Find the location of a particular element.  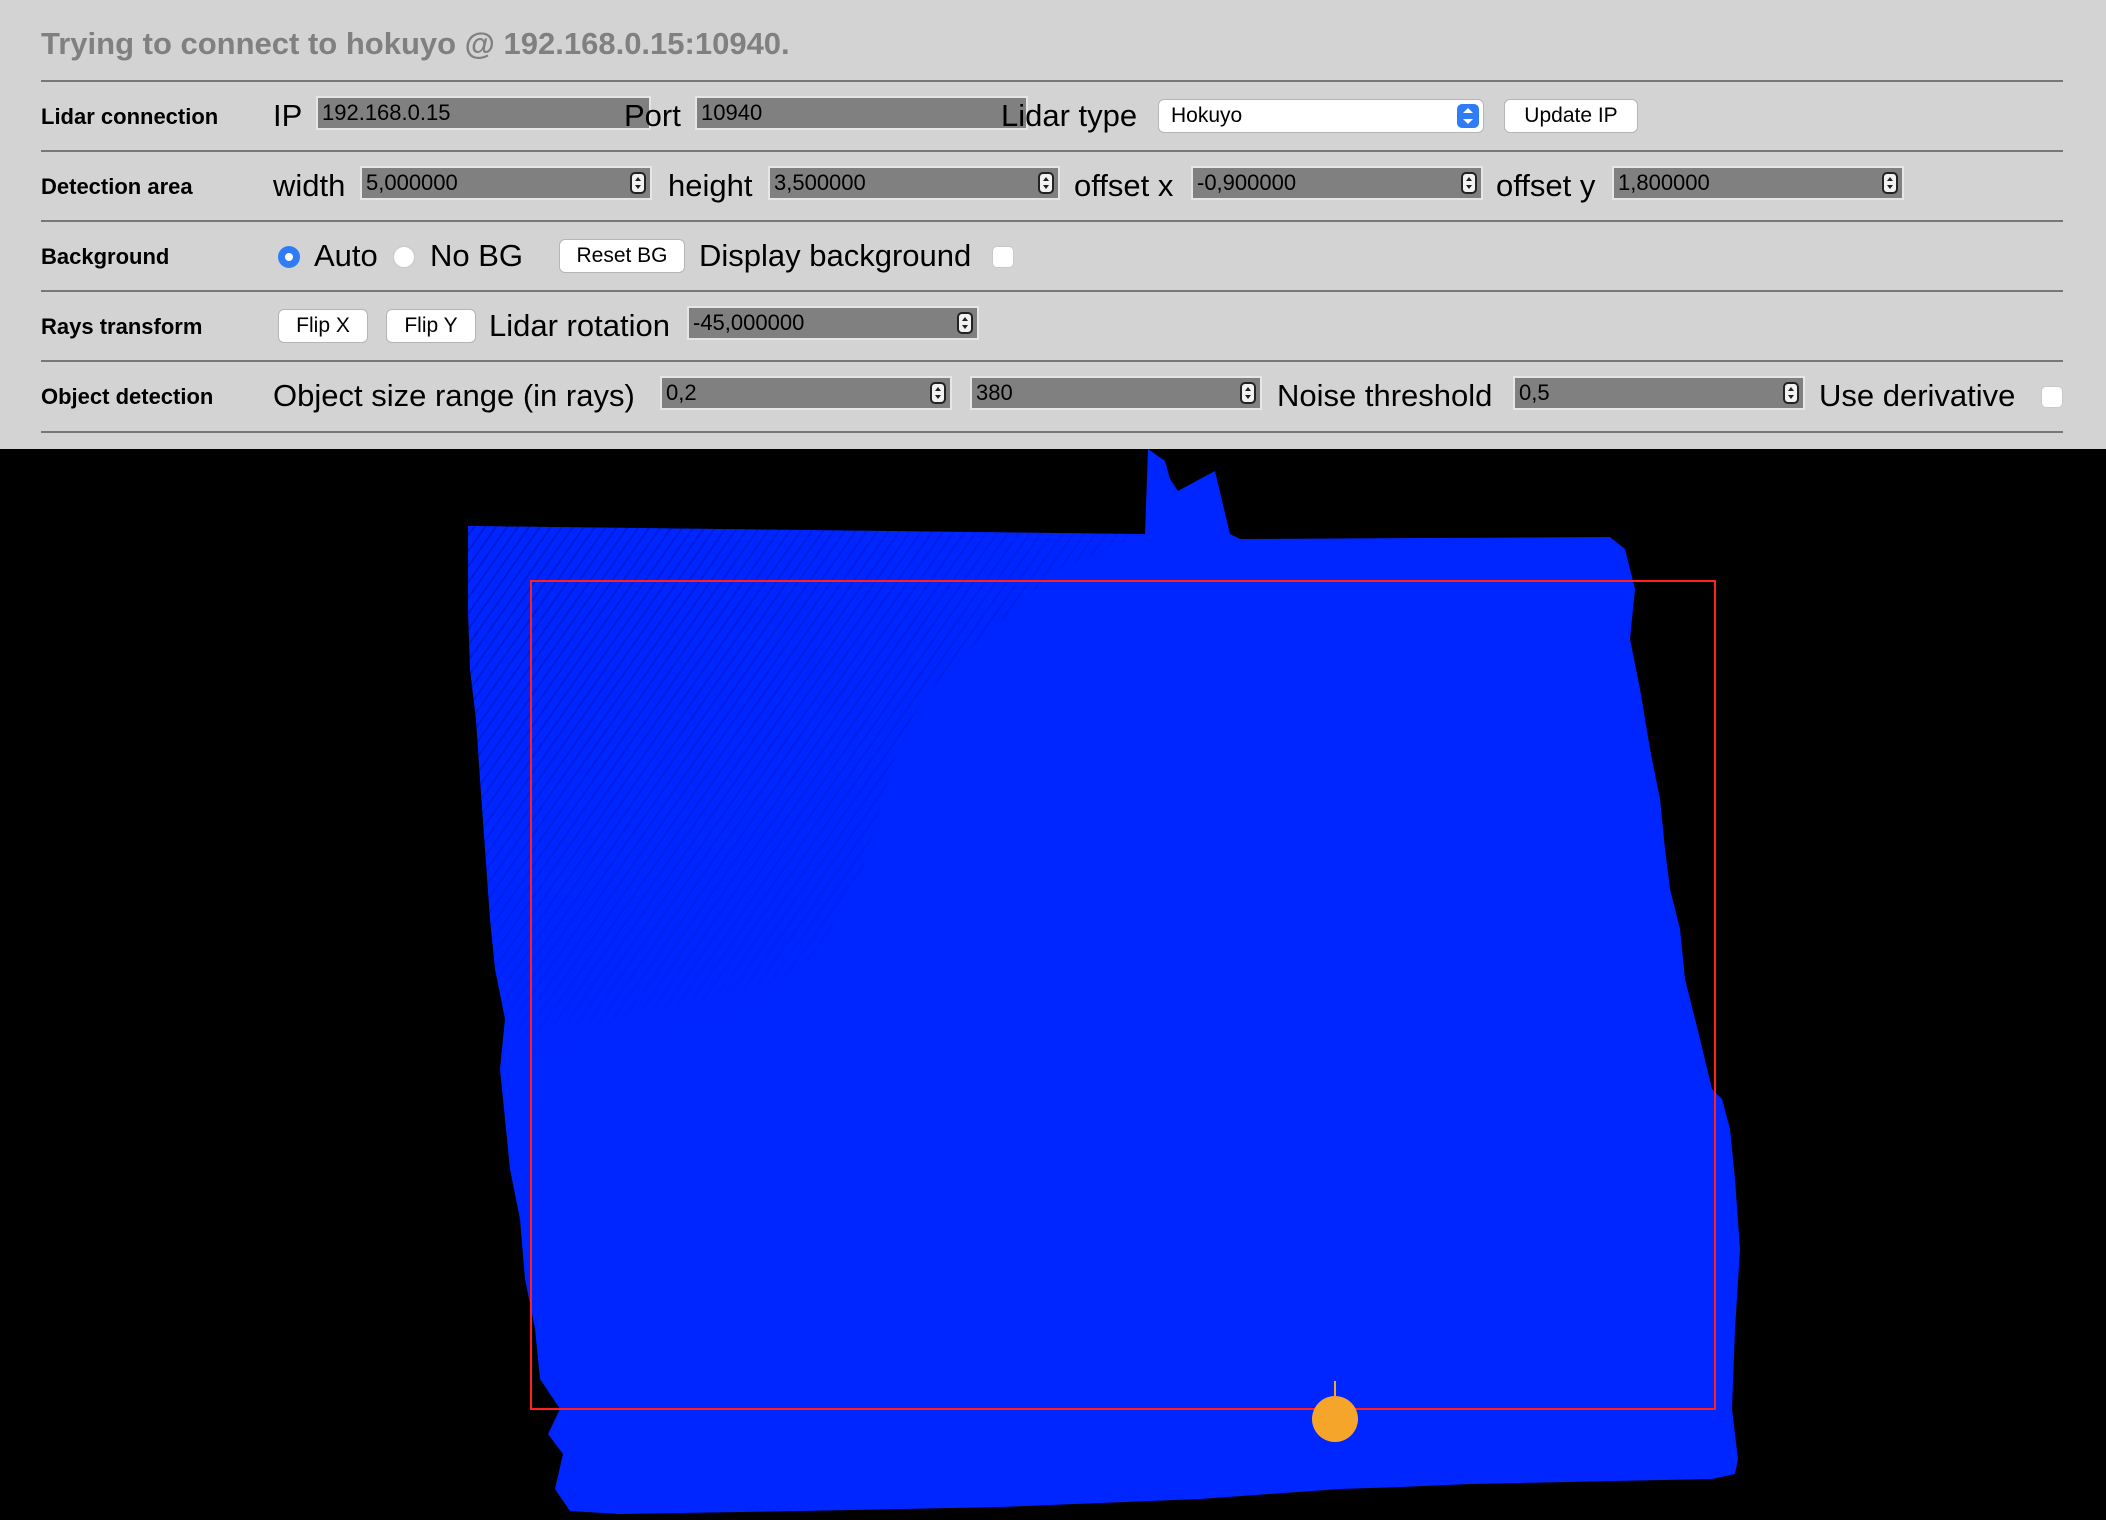

chevron-updown-icon is located at coordinates (1468, 116).